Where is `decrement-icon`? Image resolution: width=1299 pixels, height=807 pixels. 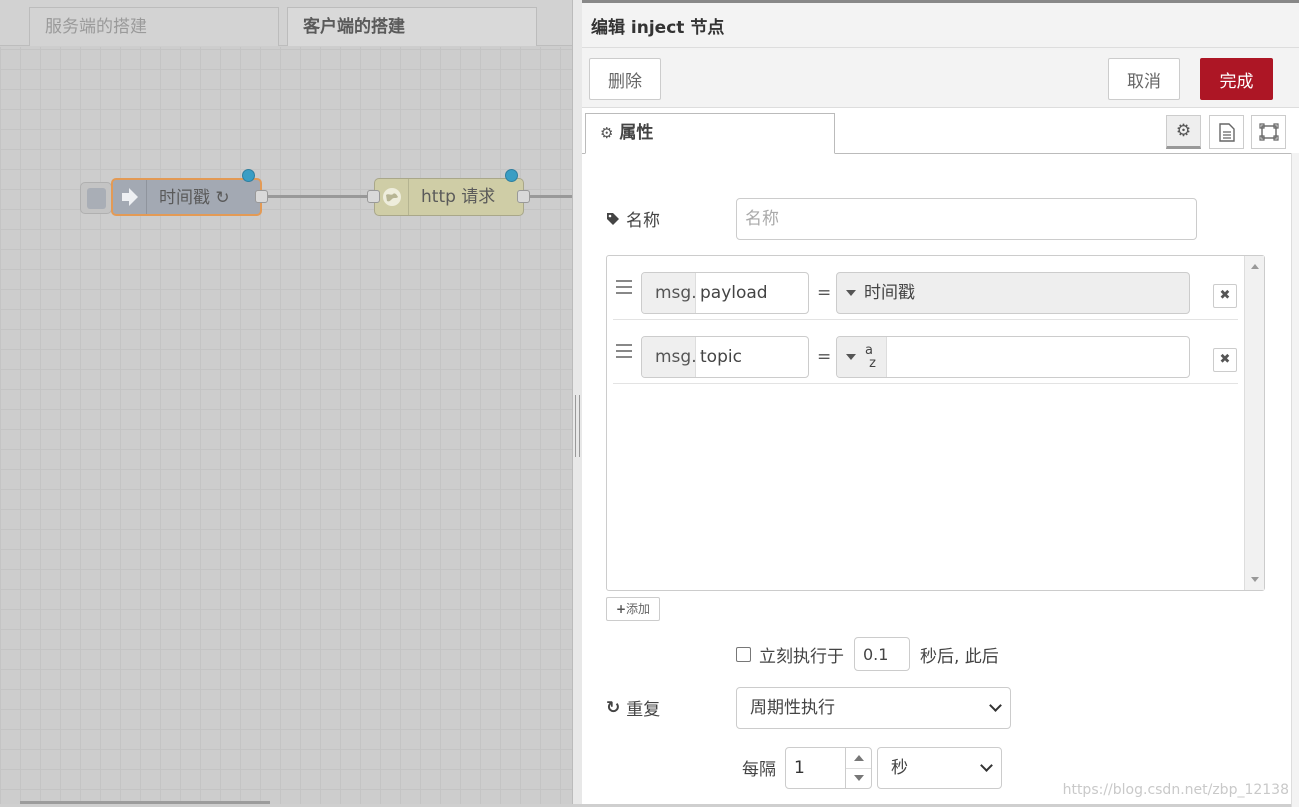
decrement-icon is located at coordinates (859, 778).